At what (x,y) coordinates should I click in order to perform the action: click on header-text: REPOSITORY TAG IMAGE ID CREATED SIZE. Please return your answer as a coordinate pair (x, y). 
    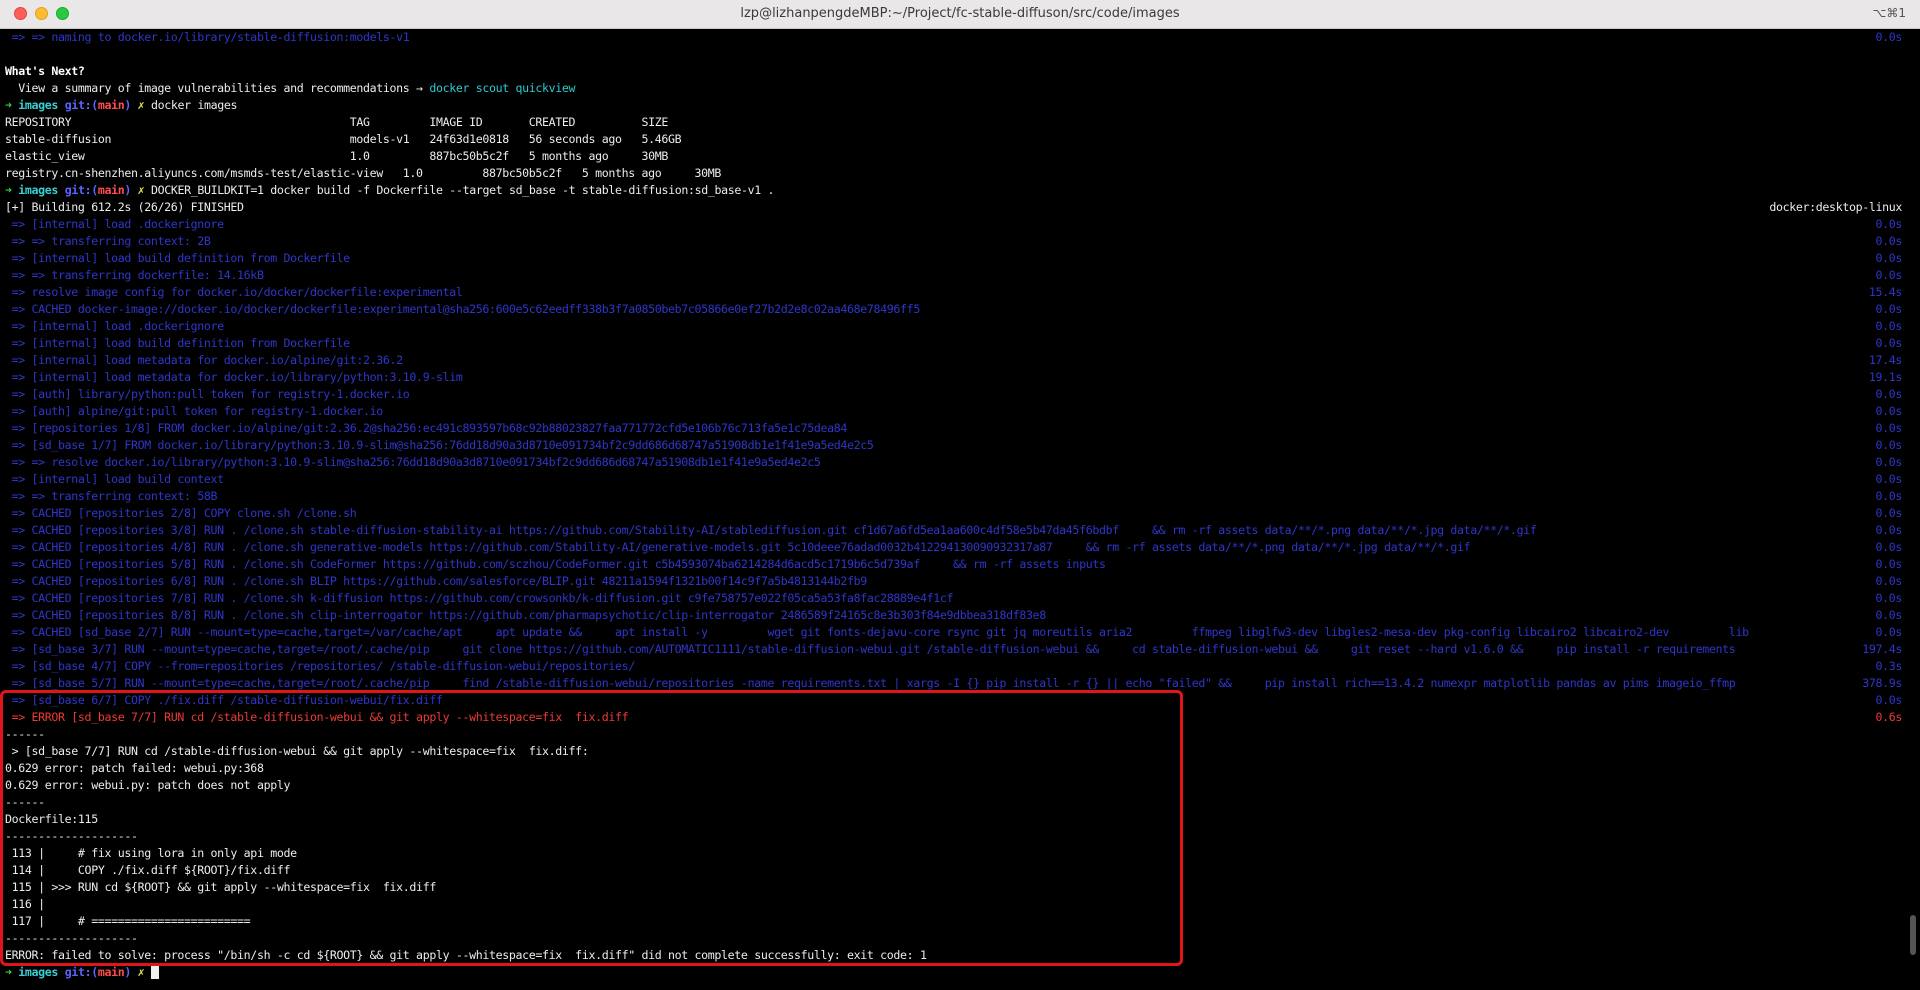
    Looking at the image, I should click on (337, 122).